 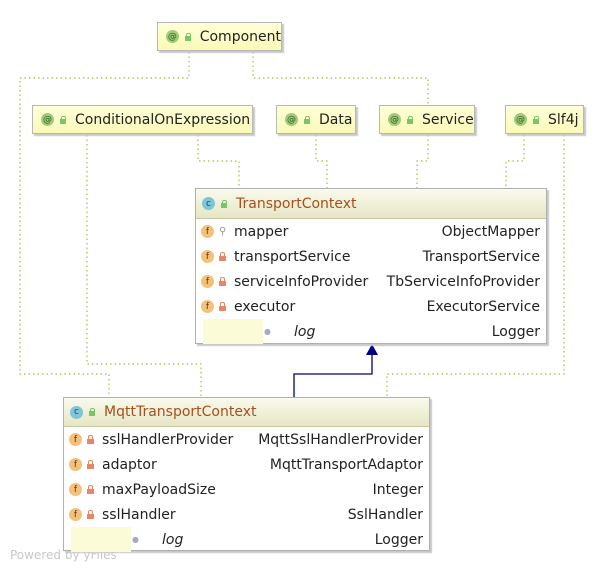 I want to click on field-name: transportService, so click(x=292, y=256).